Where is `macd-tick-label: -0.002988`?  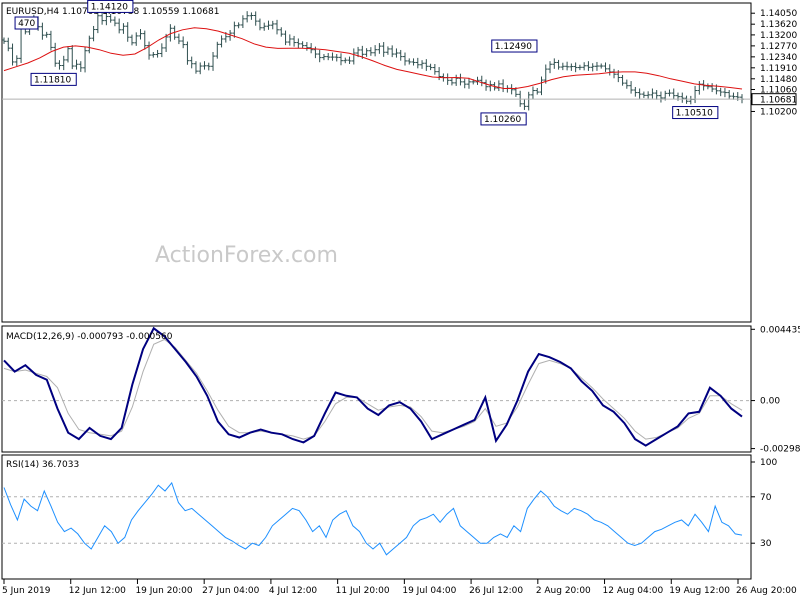
macd-tick-label: -0.002988 is located at coordinates (780, 450).